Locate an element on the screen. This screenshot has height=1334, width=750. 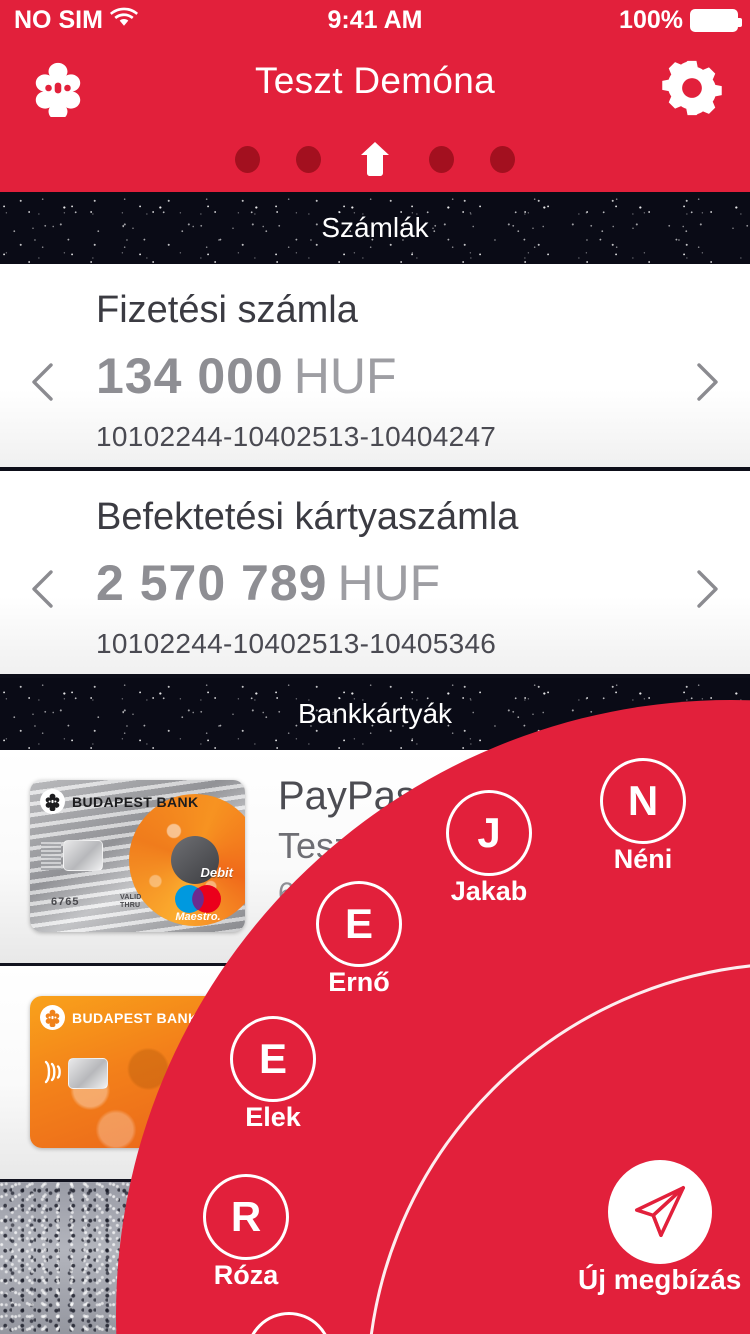
account-balance: 134 000 HUF is located at coordinates (246, 376).